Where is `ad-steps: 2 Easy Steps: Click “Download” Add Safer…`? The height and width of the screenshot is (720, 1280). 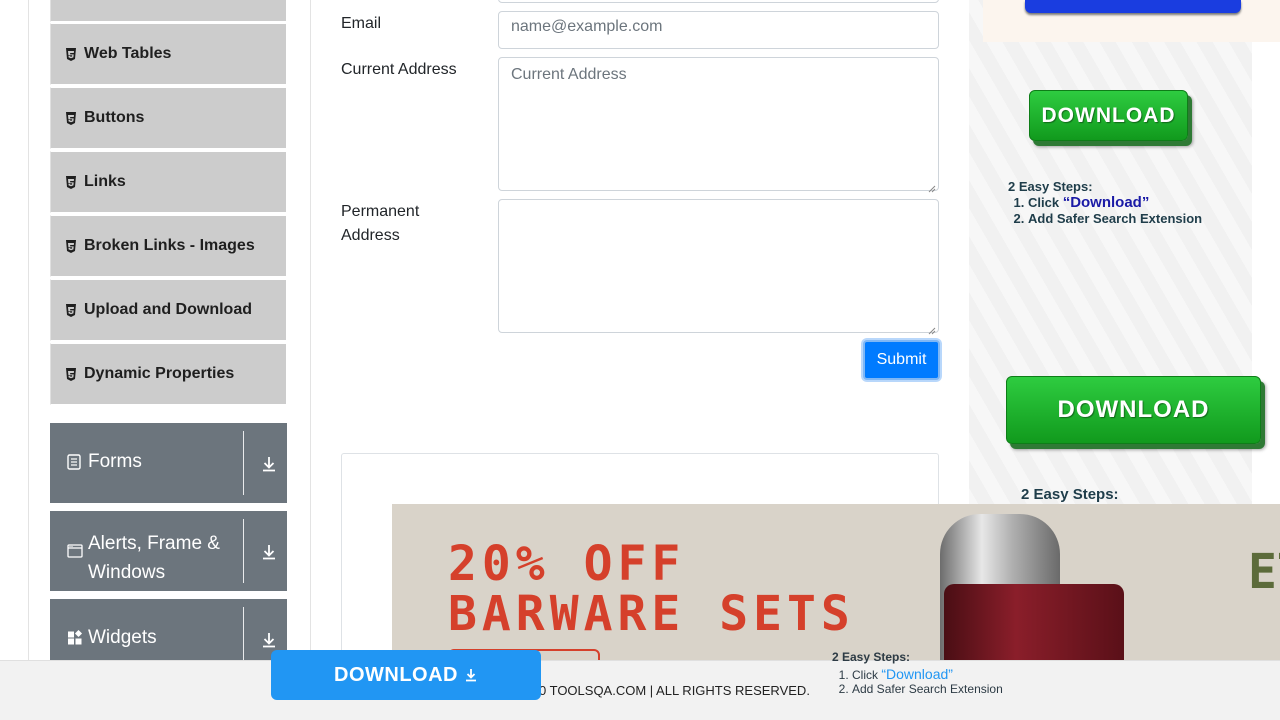
ad-steps: 2 Easy Steps: Click “Download” Add Safer… is located at coordinates (1105, 202).